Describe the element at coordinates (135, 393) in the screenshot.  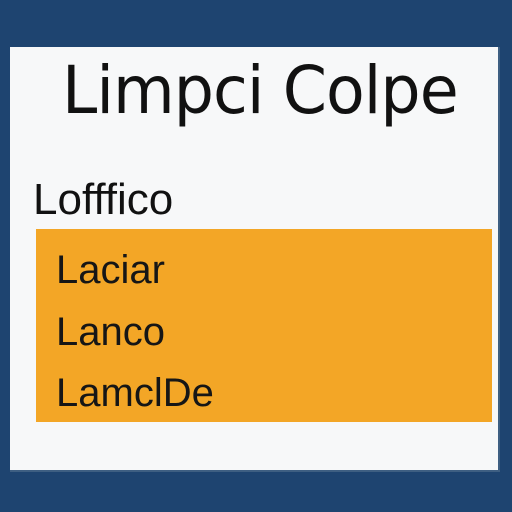
I see `list-item-lamclde: LamclDe` at that location.